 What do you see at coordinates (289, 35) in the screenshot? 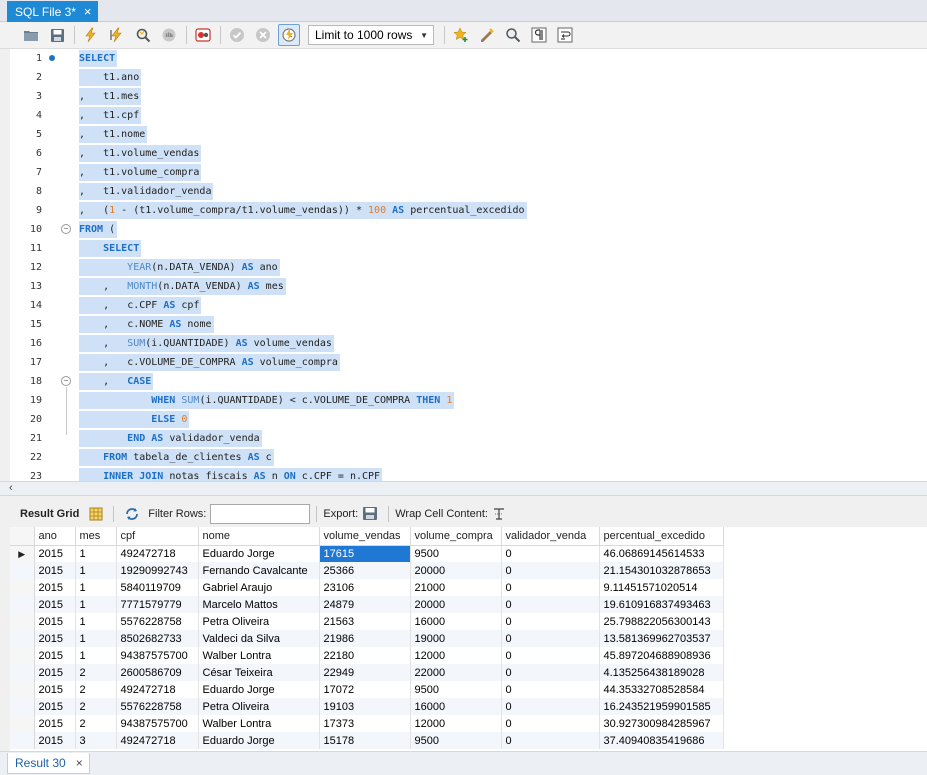
I see `autocommit-icon` at bounding box center [289, 35].